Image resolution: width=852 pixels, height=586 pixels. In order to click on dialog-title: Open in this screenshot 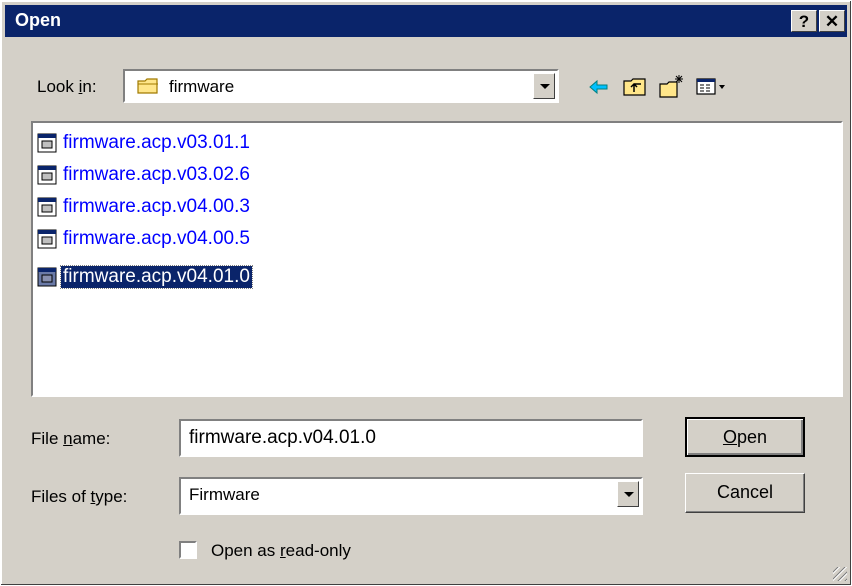, I will do `click(38, 20)`.